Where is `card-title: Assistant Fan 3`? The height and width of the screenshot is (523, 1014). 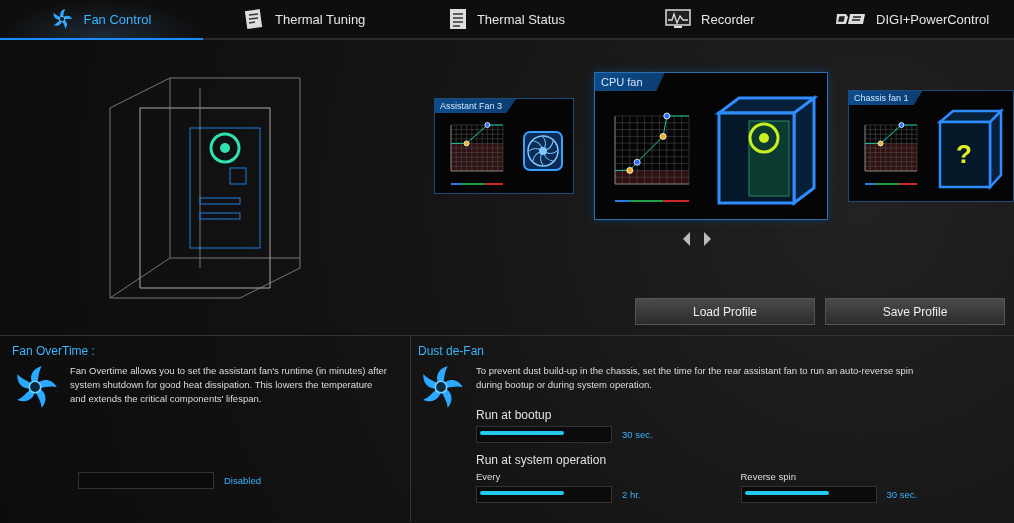
card-title: Assistant Fan 3 is located at coordinates (476, 106).